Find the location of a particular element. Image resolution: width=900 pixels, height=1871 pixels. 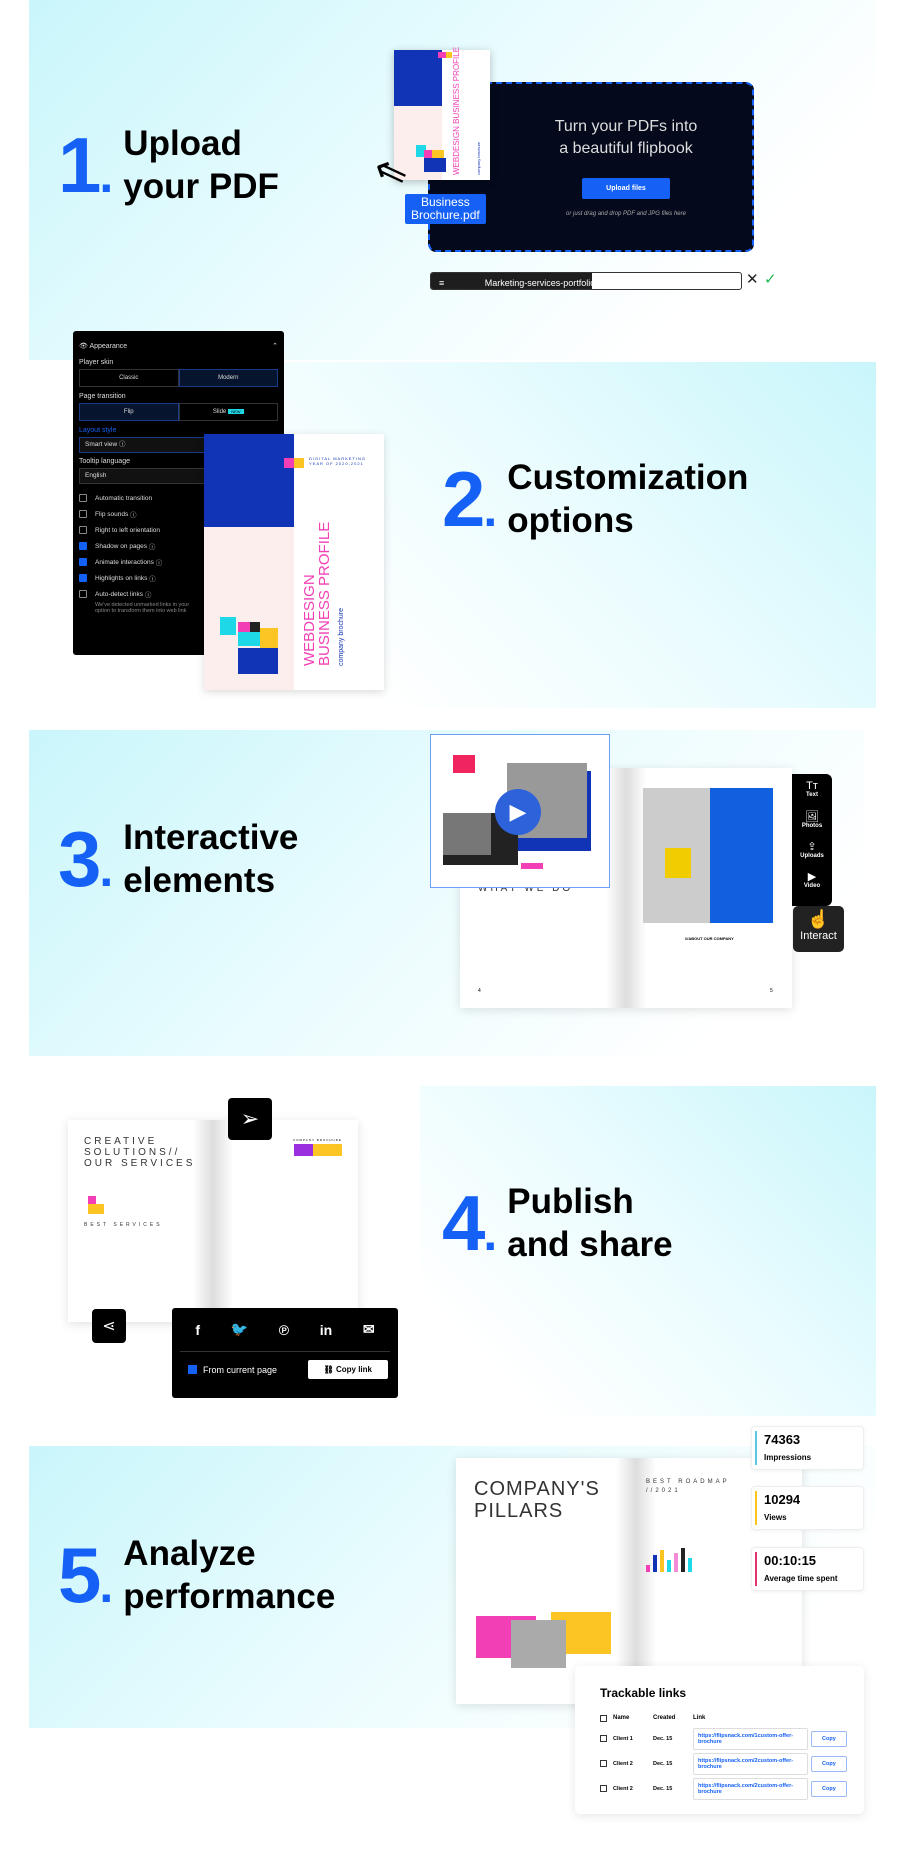

mini-bar-chart is located at coordinates (671, 1560).